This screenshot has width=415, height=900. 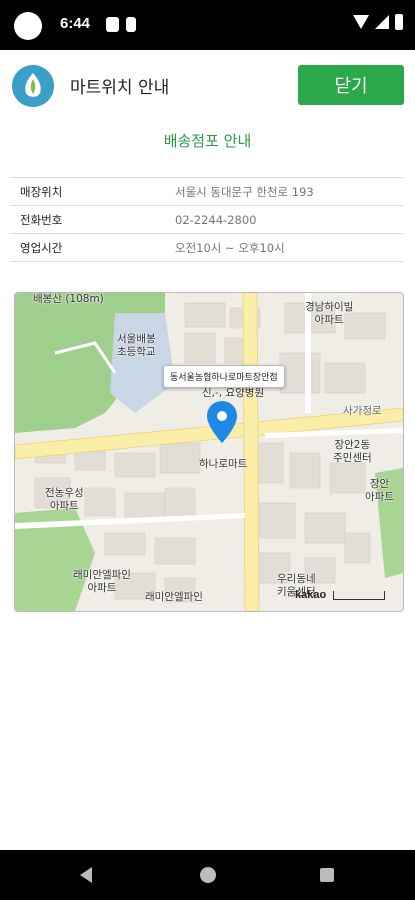 I want to click on home-icon, so click(x=208, y=875).